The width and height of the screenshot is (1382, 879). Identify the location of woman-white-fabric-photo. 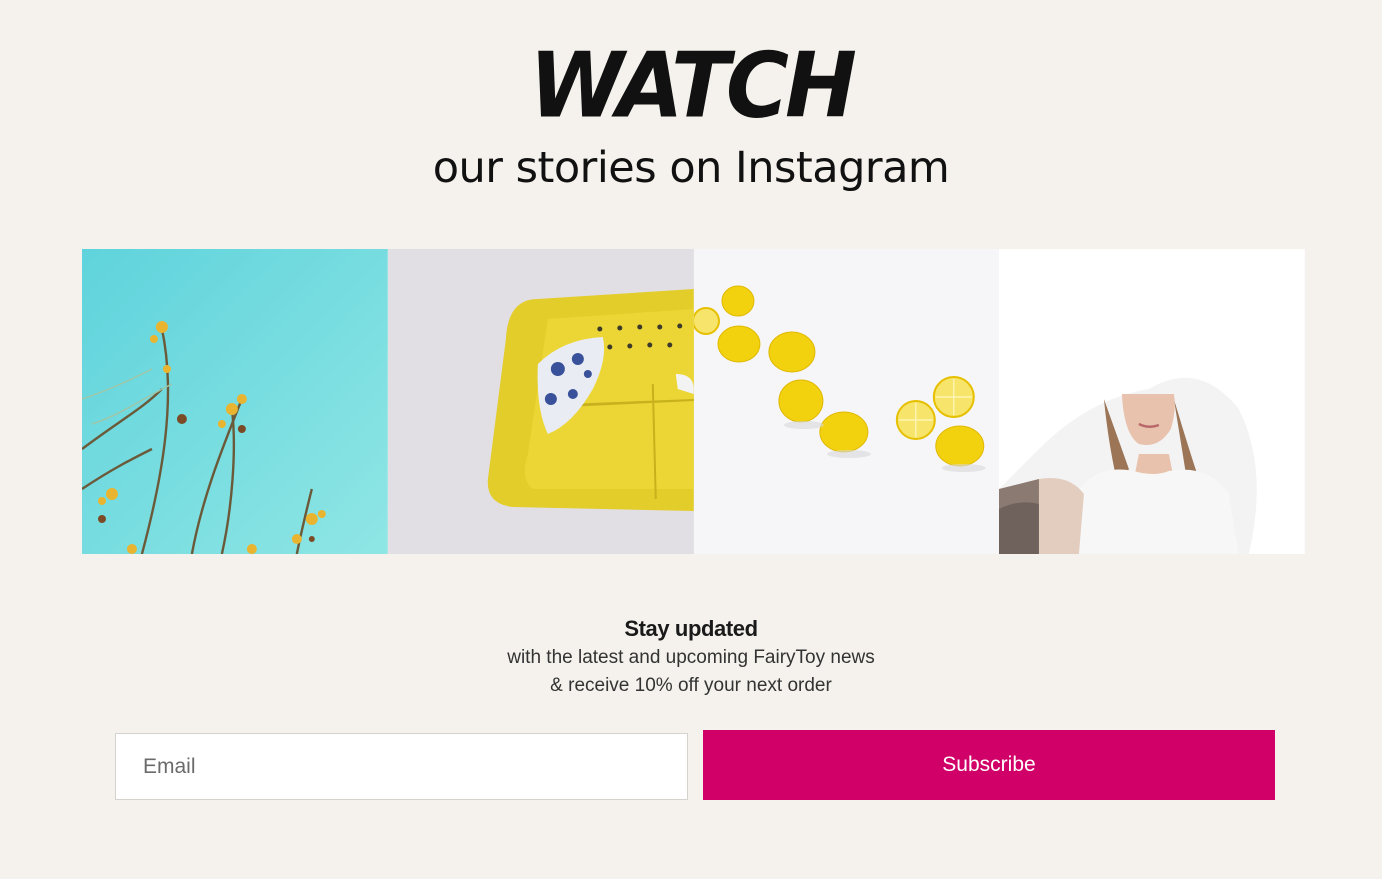
(1152, 401).